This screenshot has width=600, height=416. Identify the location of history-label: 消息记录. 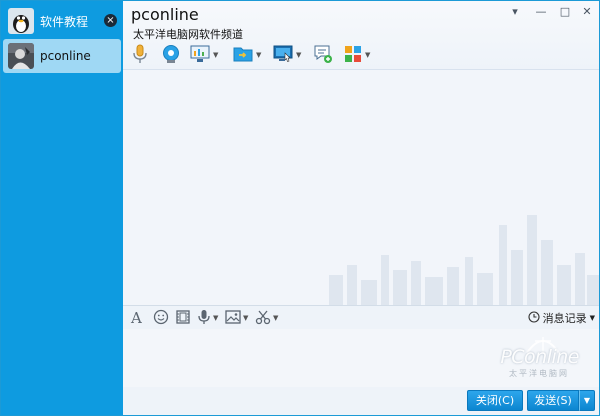
(564, 318).